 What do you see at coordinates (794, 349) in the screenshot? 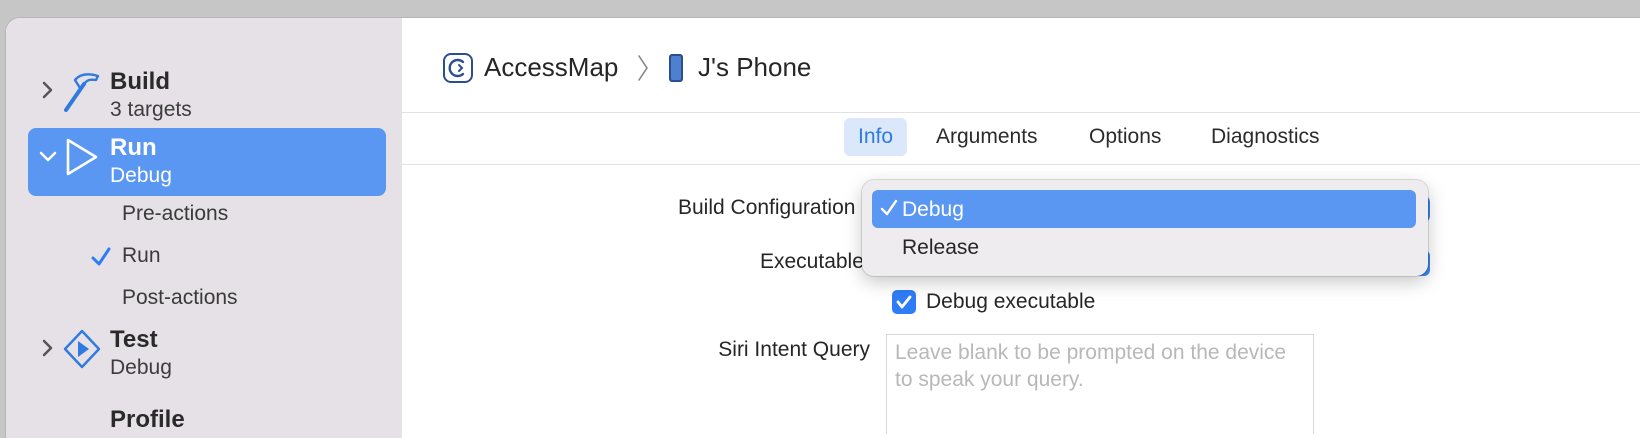
I see `siri-intent-query-label: Siri Intent Query` at bounding box center [794, 349].